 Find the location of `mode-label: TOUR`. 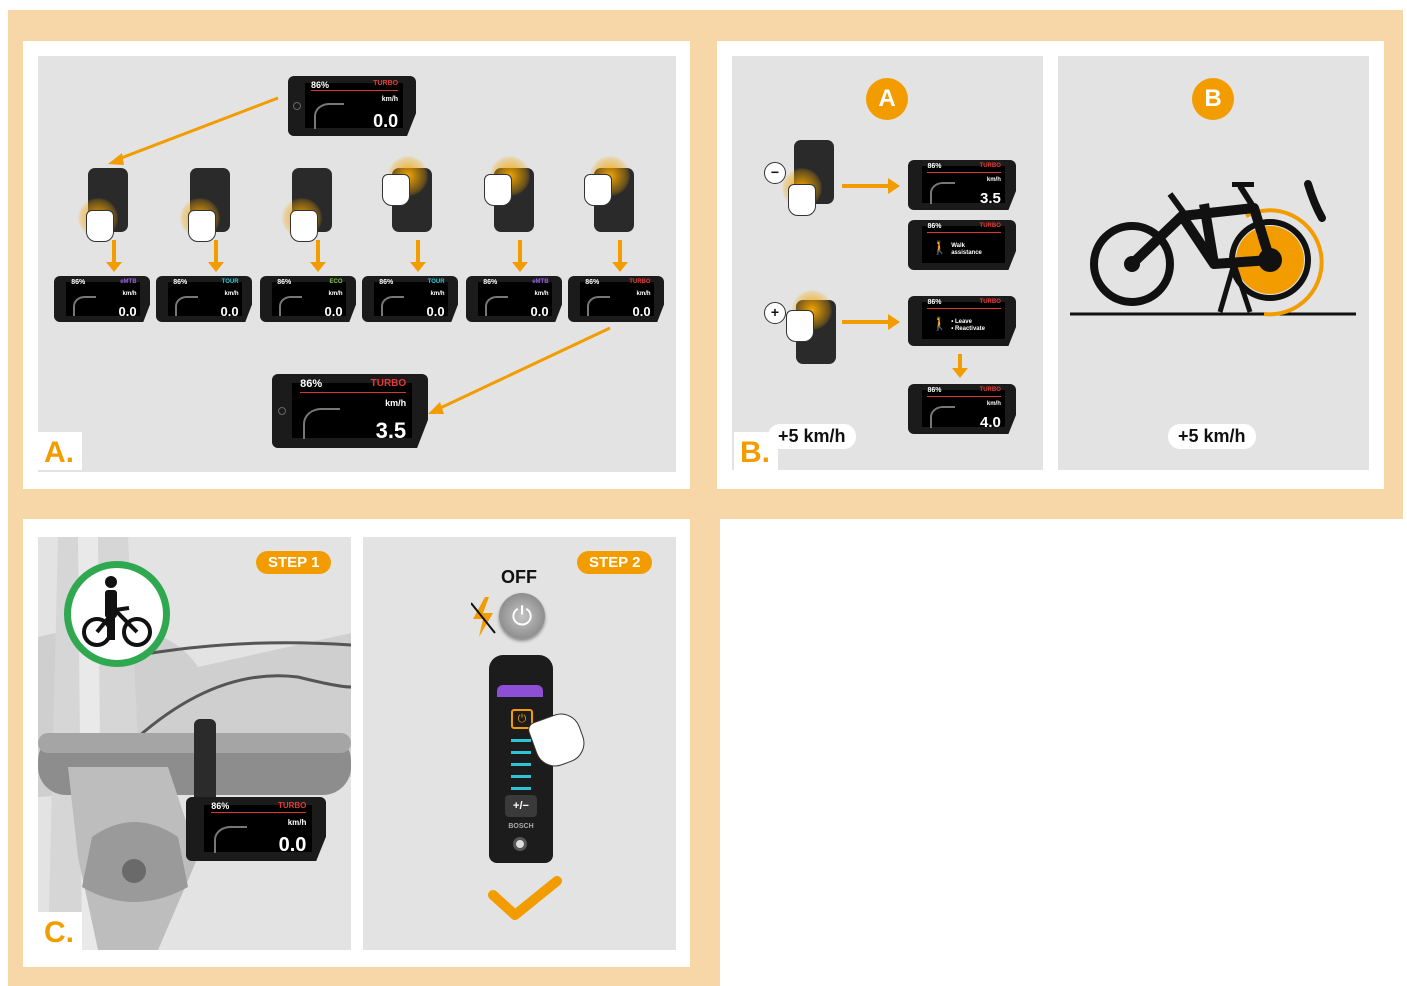

mode-label: TOUR is located at coordinates (436, 281).